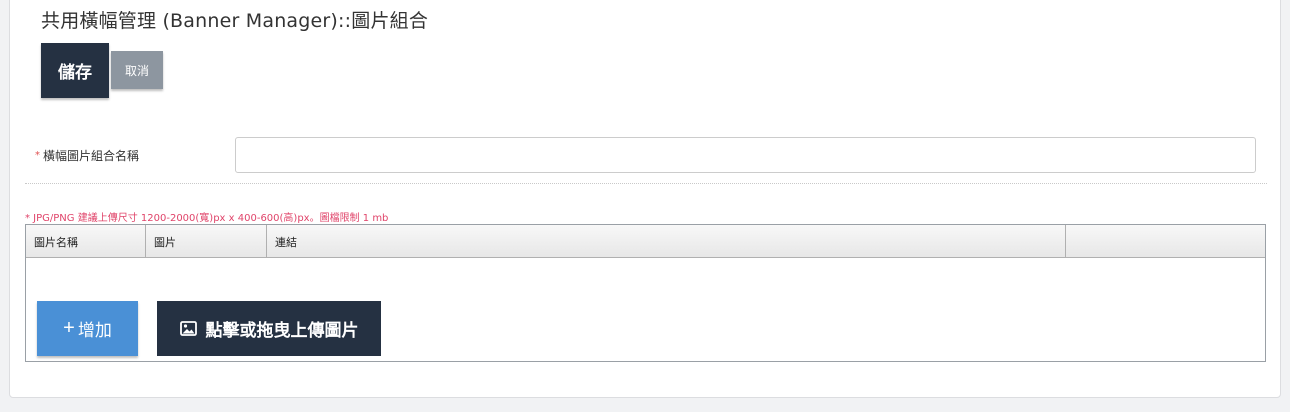  I want to click on banner-name-input, so click(745, 155).